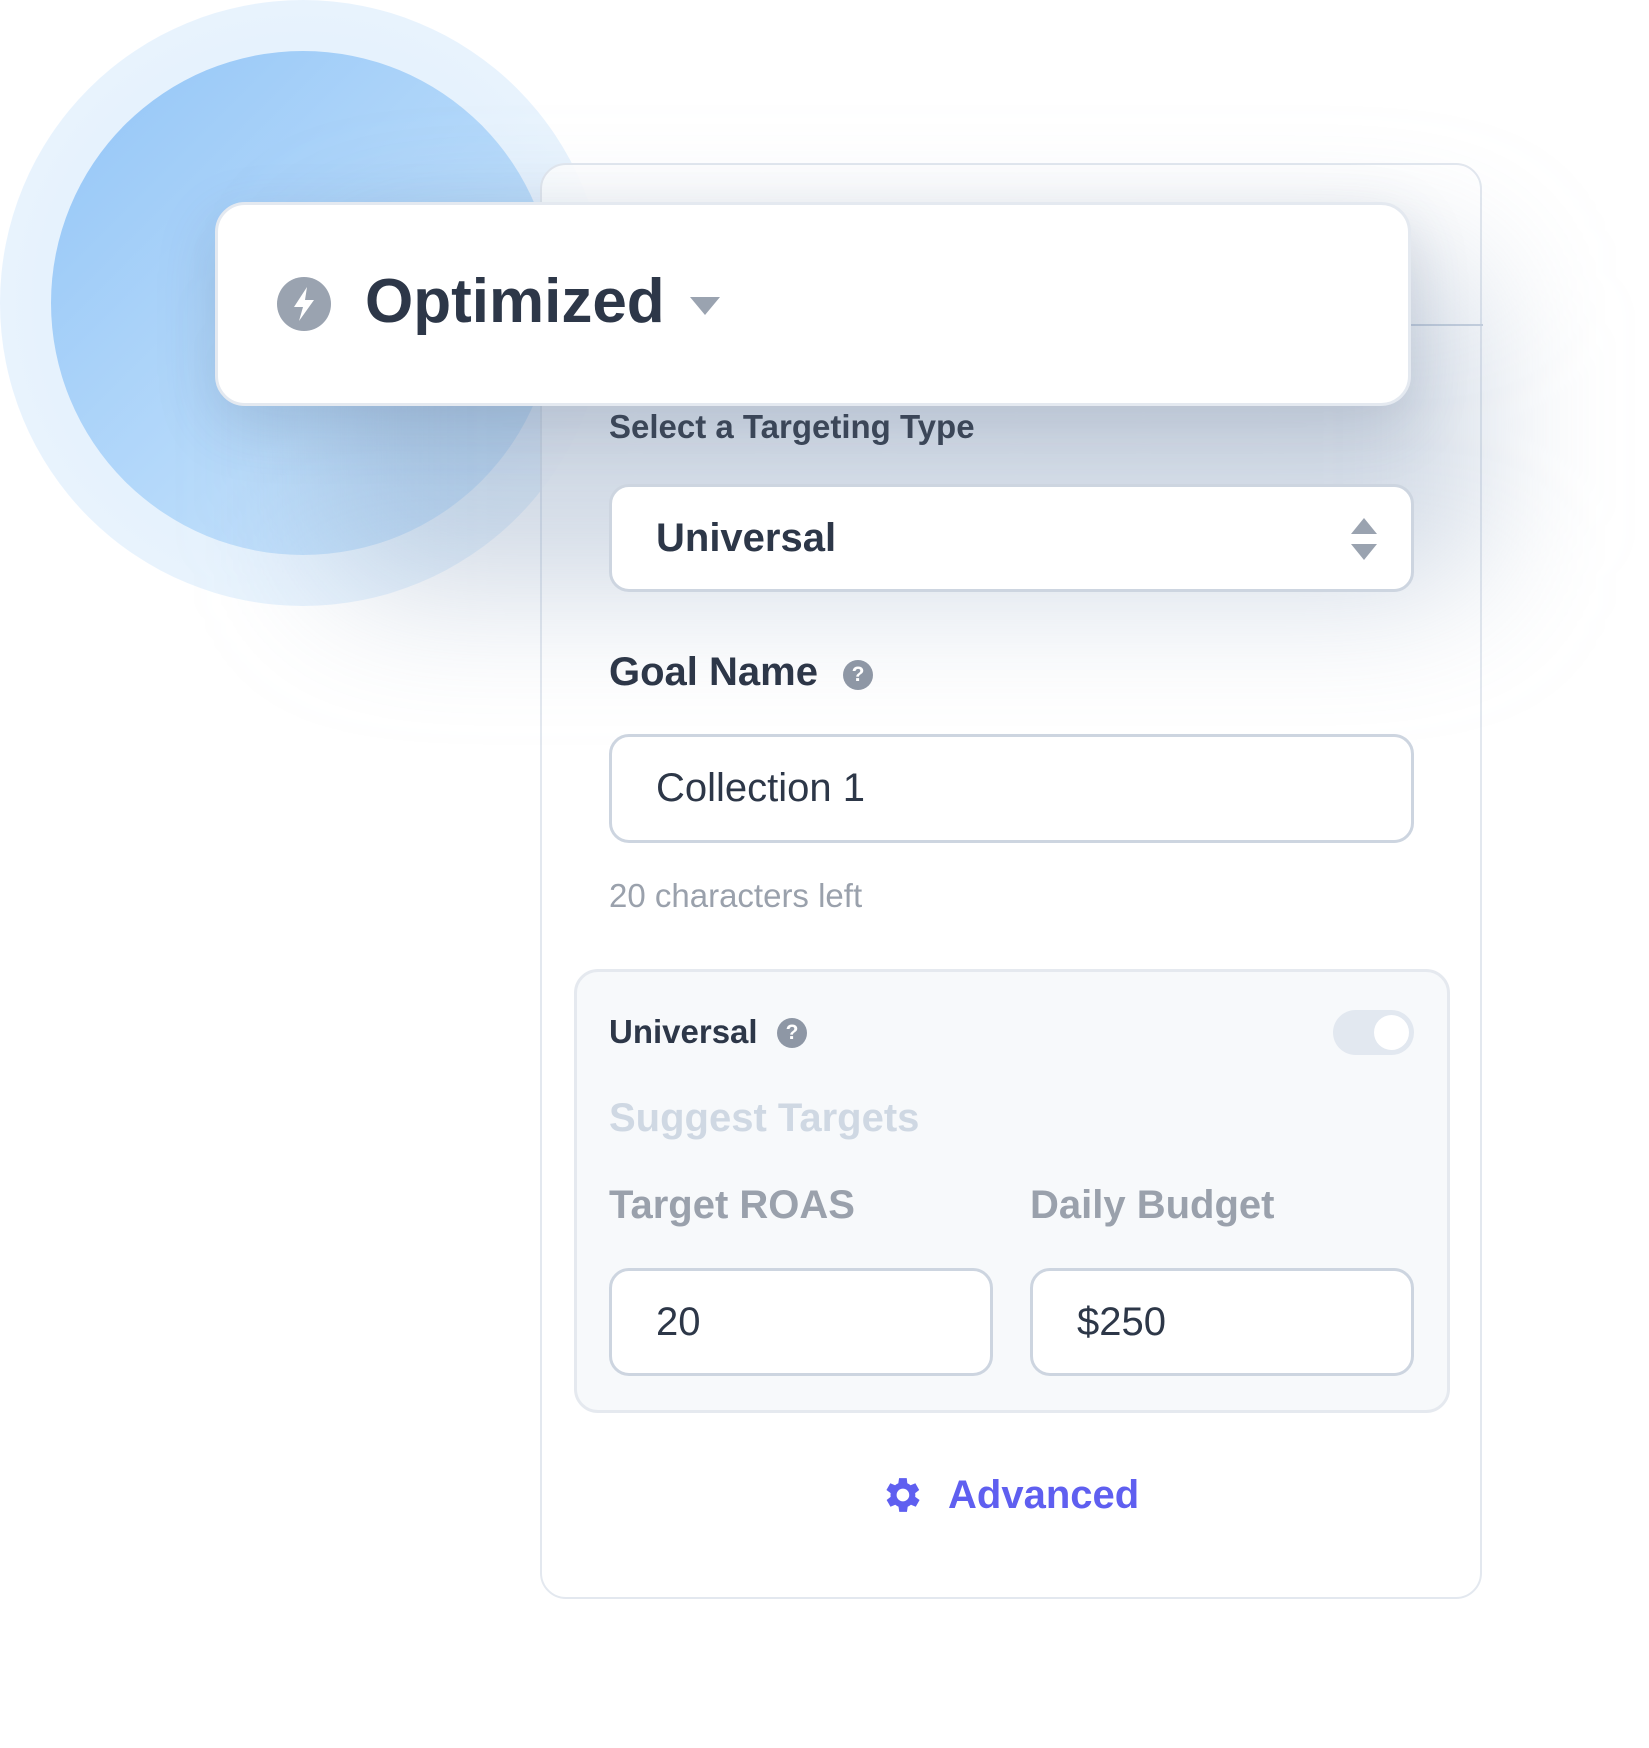 Image resolution: width=1649 pixels, height=1748 pixels. What do you see at coordinates (801, 1322) in the screenshot?
I see `target-roas-input: 20` at bounding box center [801, 1322].